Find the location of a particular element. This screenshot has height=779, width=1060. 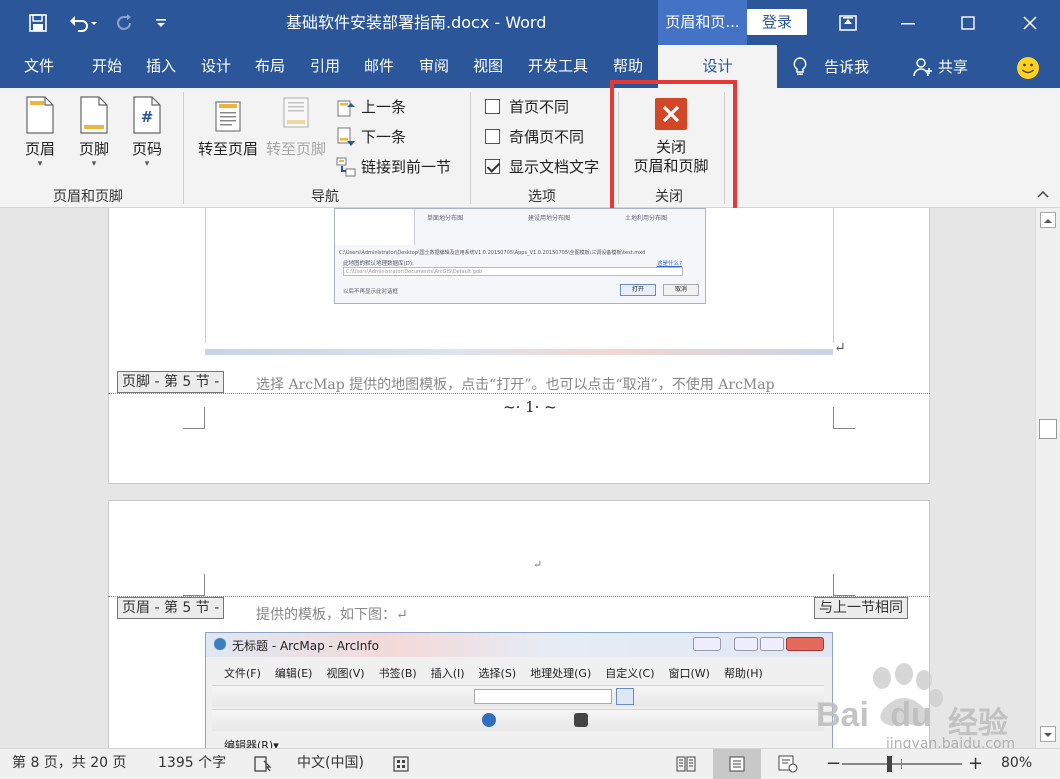

redo-button is located at coordinates (124, 22).